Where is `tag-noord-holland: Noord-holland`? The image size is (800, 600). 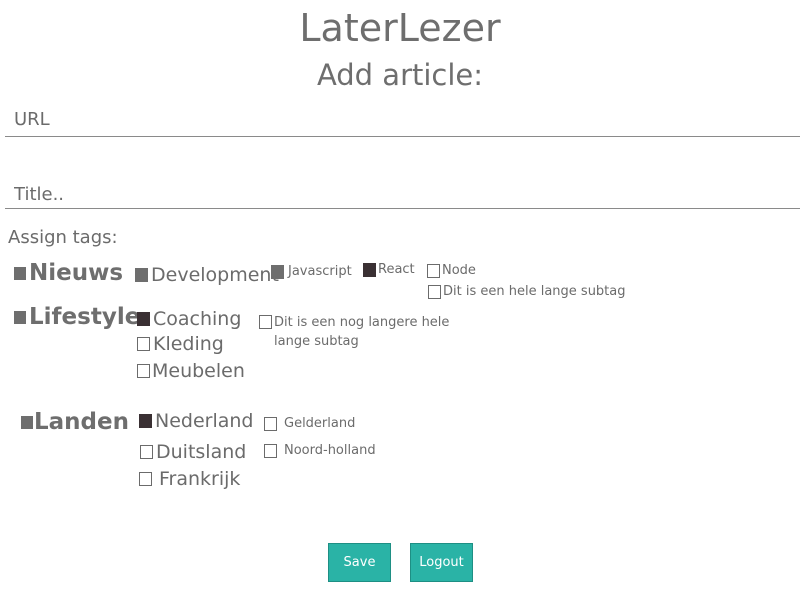
tag-noord-holland: Noord-holland is located at coordinates (320, 450).